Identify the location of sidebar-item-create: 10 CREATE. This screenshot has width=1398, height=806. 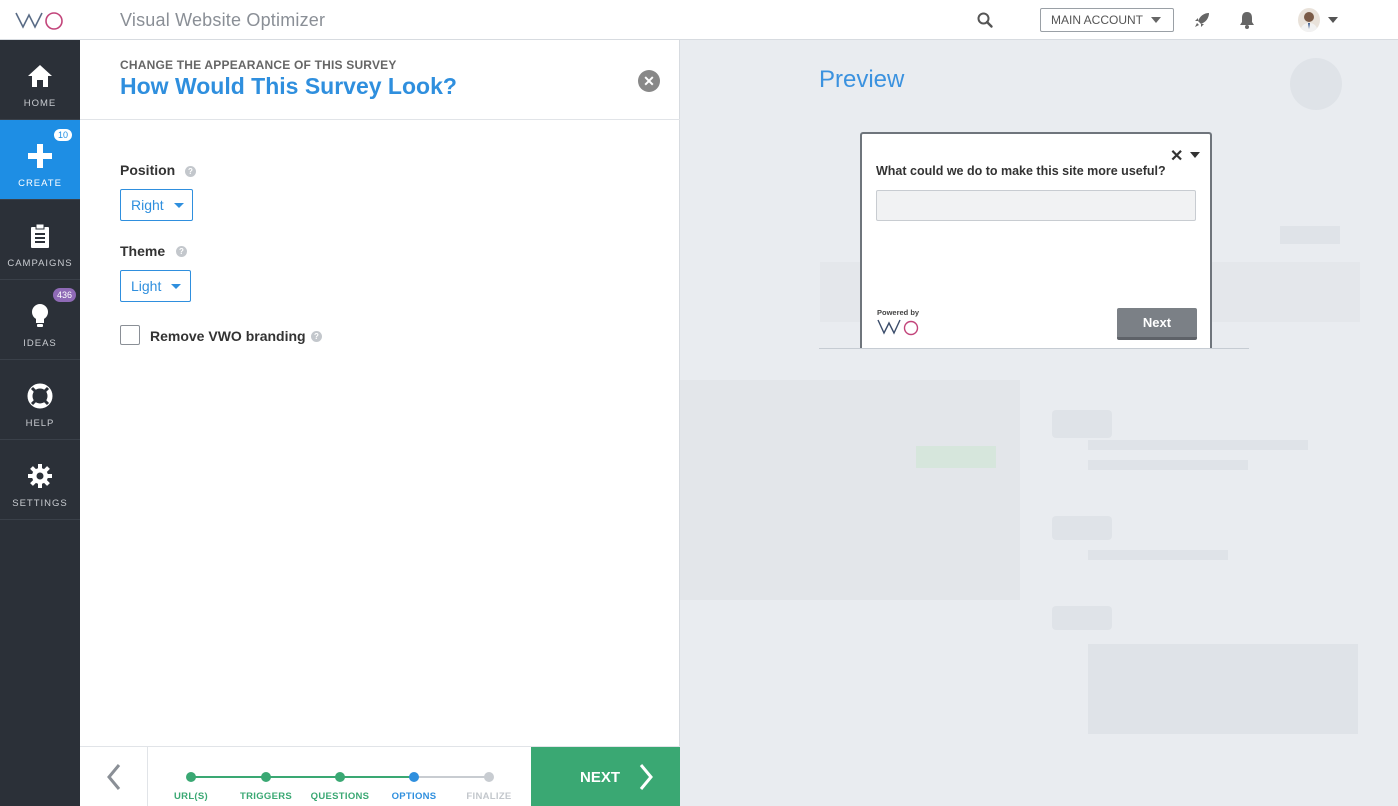
(40, 160).